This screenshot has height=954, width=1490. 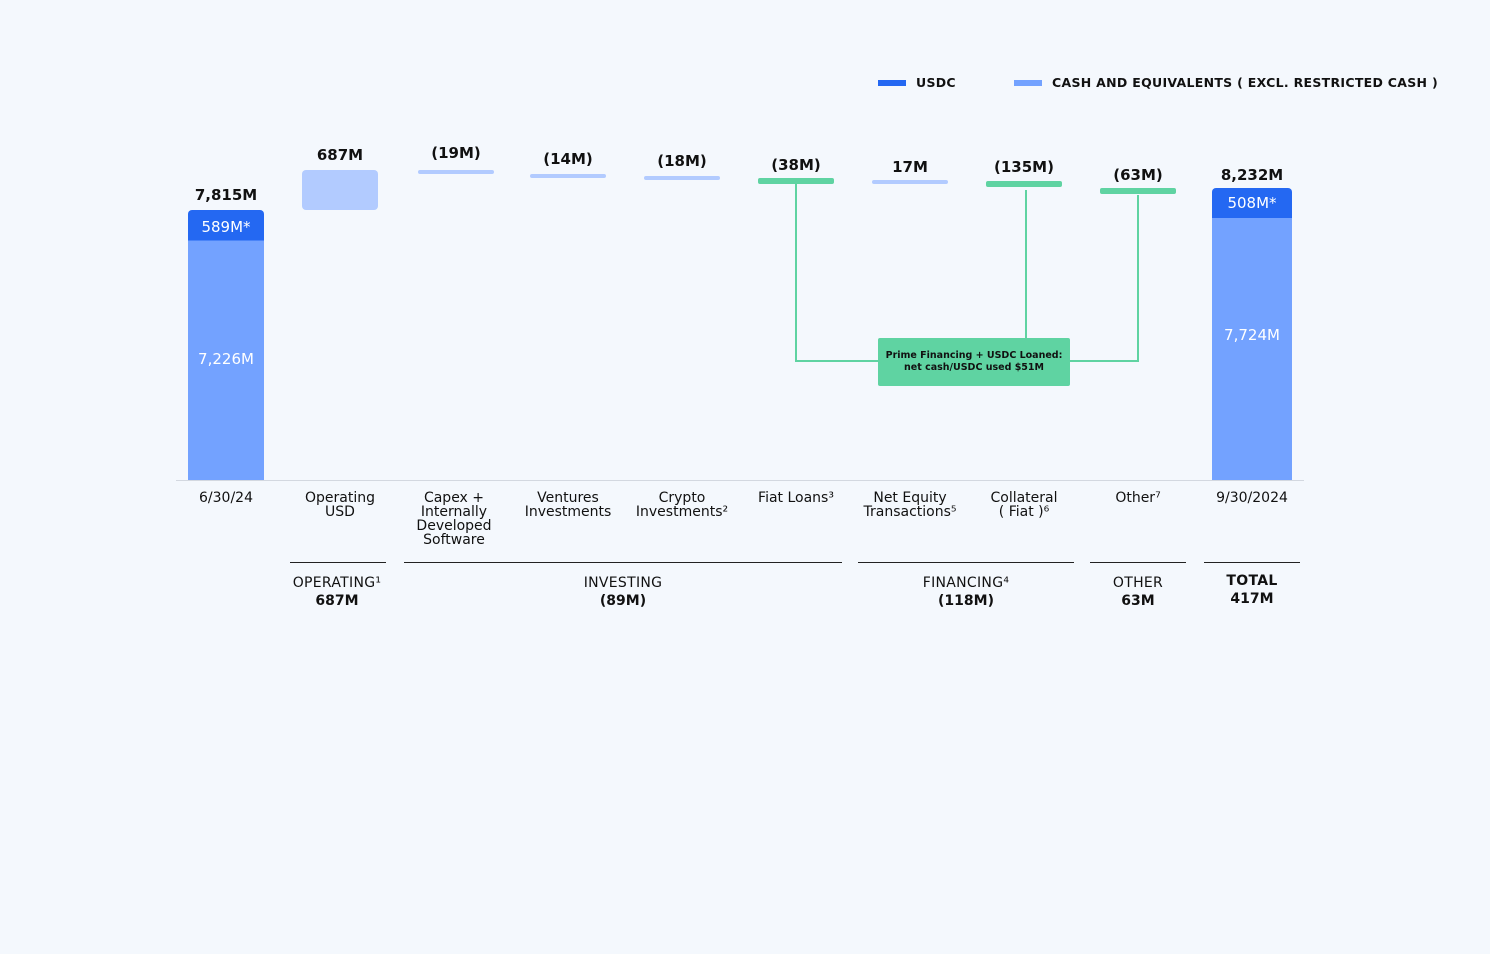 I want to click on annotation-line-2: net cash/USDC used $51M, so click(x=974, y=367).